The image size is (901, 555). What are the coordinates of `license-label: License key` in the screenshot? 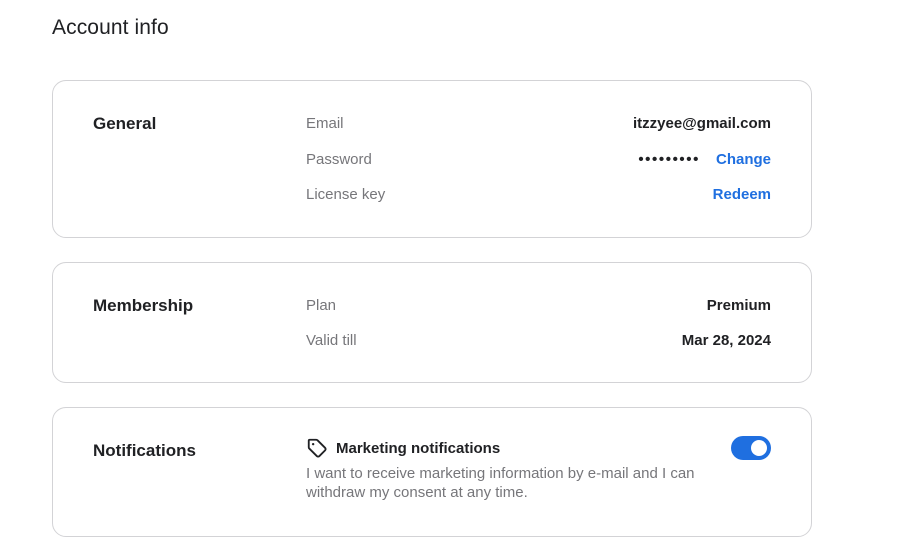 It's located at (346, 194).